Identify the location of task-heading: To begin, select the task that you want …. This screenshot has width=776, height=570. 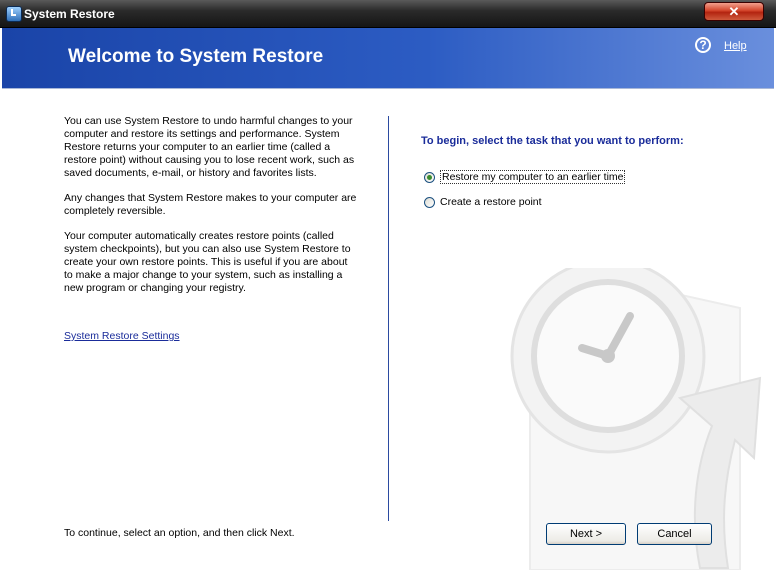
(552, 141).